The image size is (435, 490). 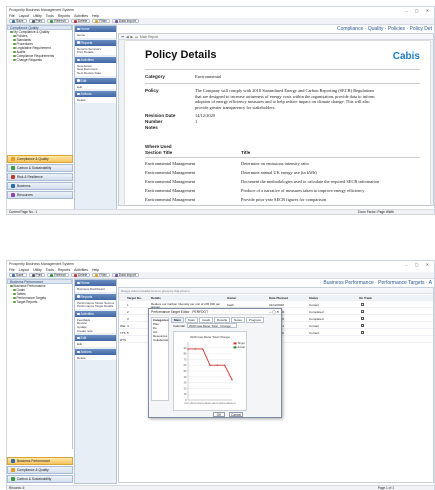 I want to click on column-header: On Track, so click(x=365, y=298).